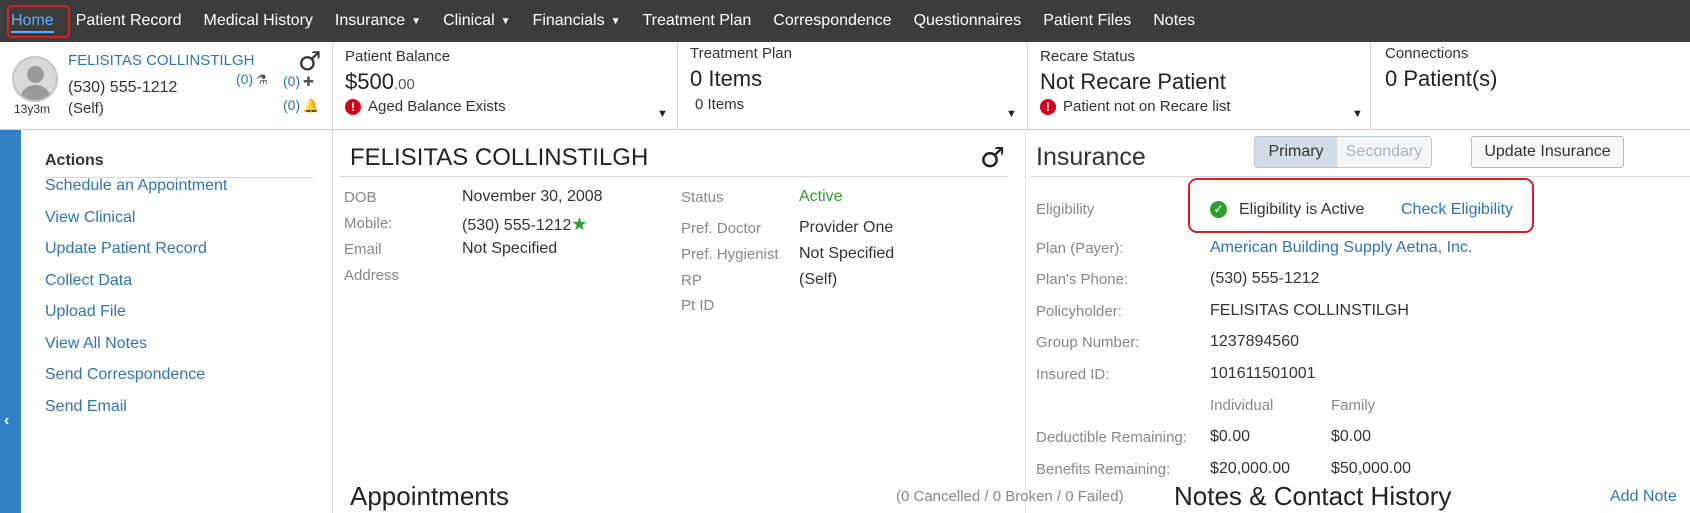 This screenshot has width=1690, height=513. Describe the element at coordinates (363, 249) in the screenshot. I see `email-label: Email` at that location.